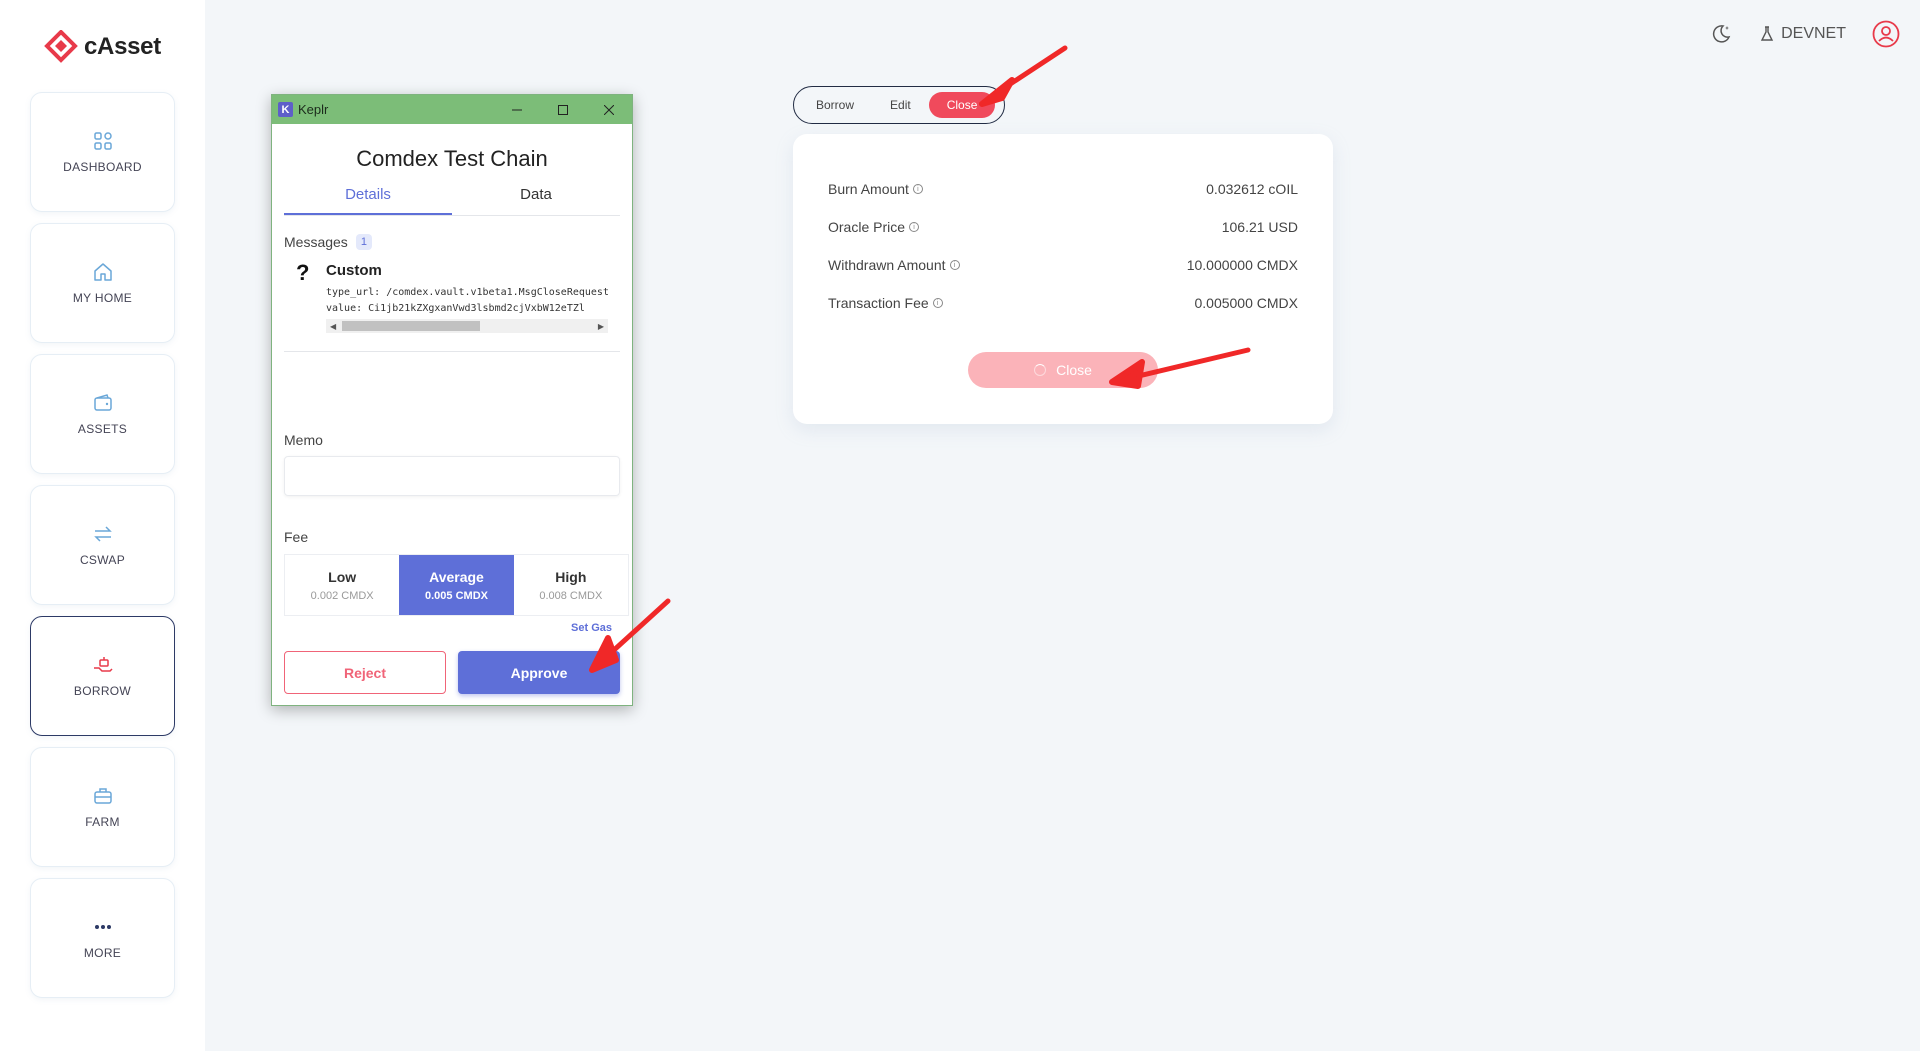 The width and height of the screenshot is (1920, 1051). What do you see at coordinates (1813, 33) in the screenshot?
I see `network-label: DEVNET` at bounding box center [1813, 33].